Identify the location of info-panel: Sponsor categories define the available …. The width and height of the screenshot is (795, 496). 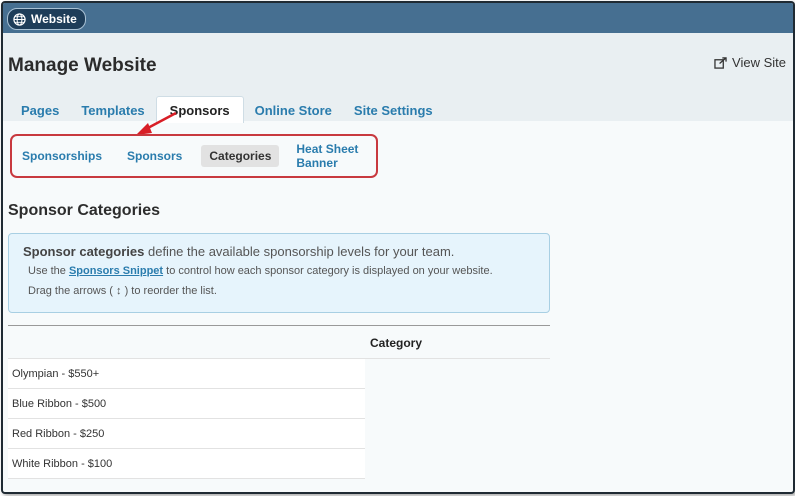
(279, 273).